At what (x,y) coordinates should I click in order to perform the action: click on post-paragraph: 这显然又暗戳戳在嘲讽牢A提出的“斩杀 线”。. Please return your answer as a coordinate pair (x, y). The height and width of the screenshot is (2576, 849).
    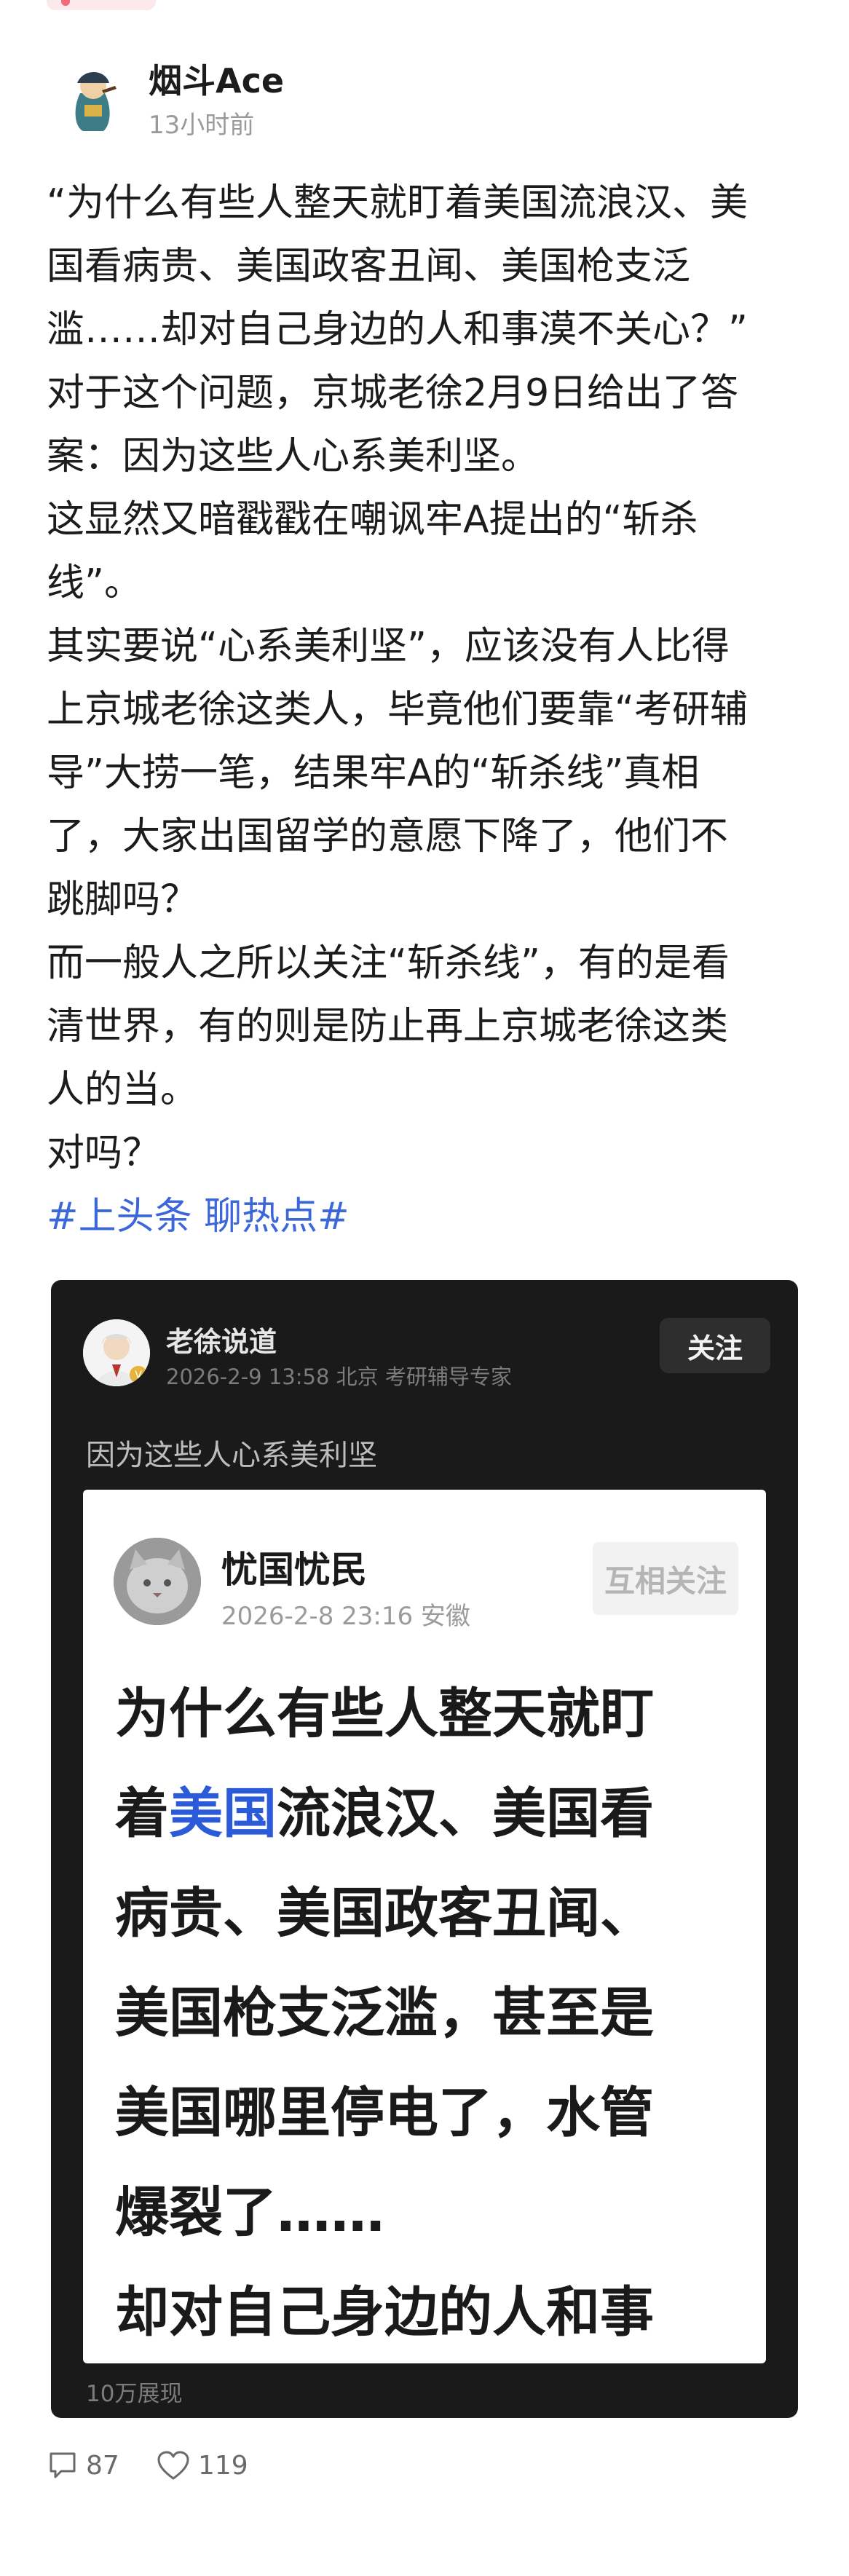
    Looking at the image, I should click on (372, 551).